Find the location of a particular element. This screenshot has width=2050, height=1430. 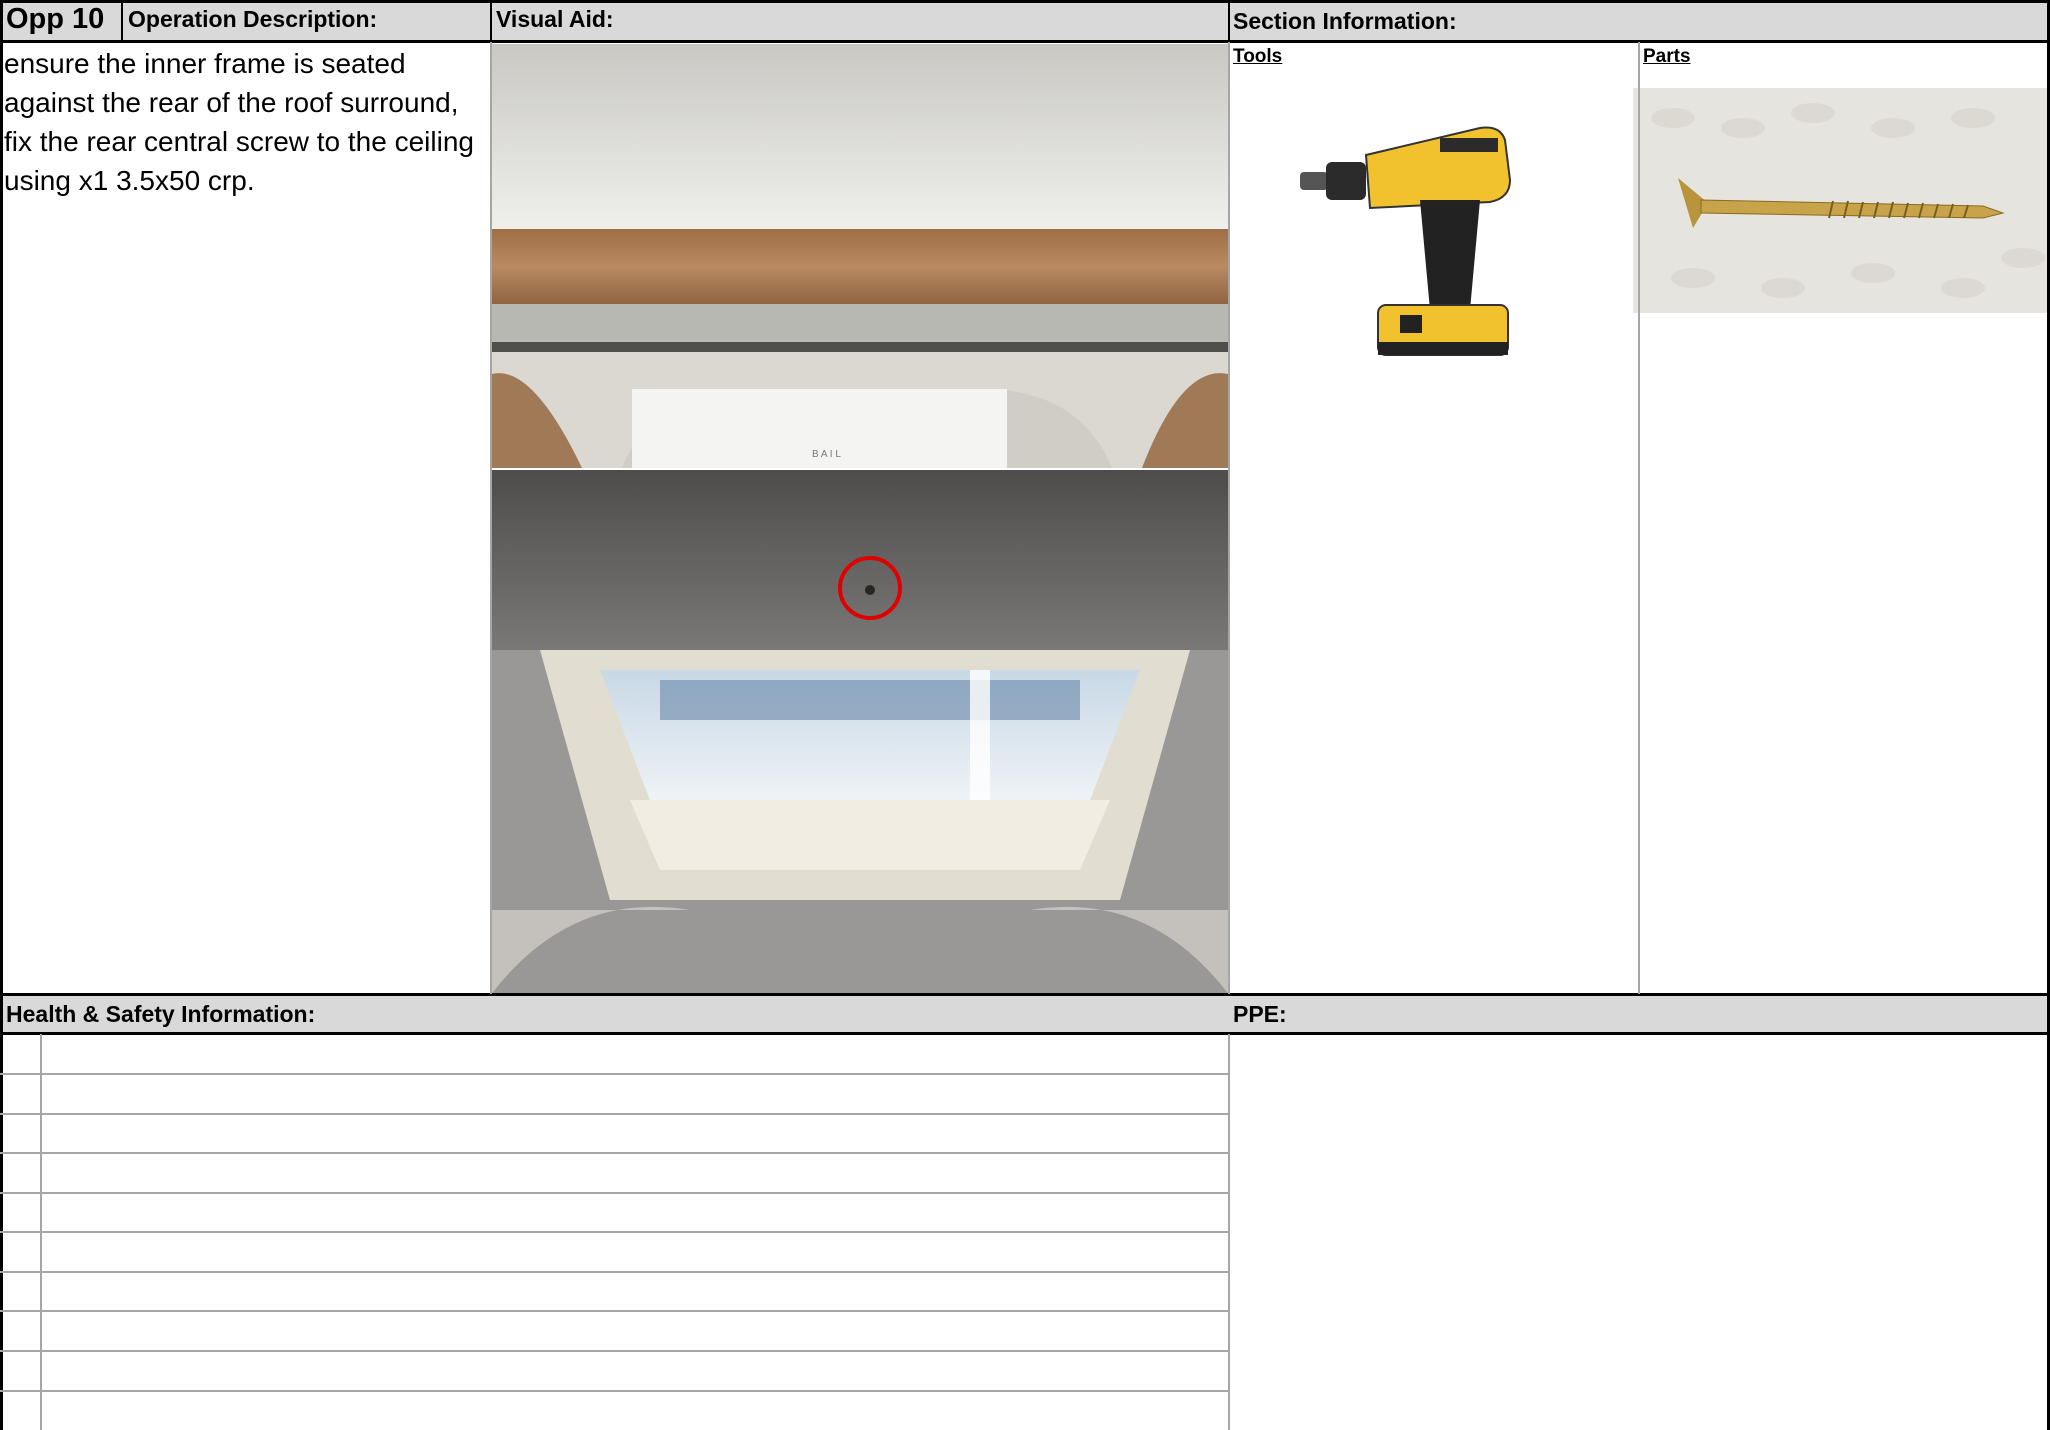

visual-aid-label: Visual Aid: is located at coordinates (555, 19).